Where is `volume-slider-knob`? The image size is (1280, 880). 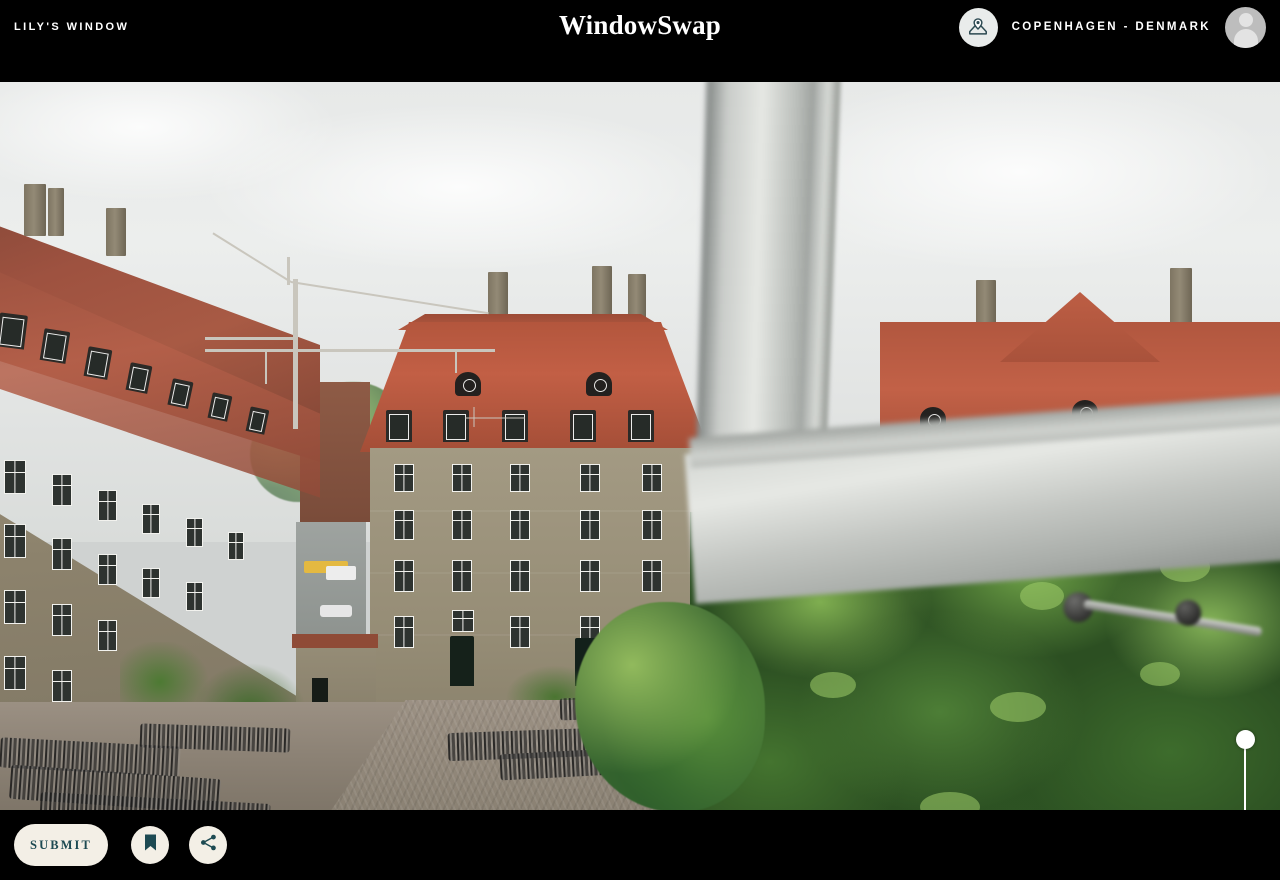
volume-slider-knob is located at coordinates (1245, 739).